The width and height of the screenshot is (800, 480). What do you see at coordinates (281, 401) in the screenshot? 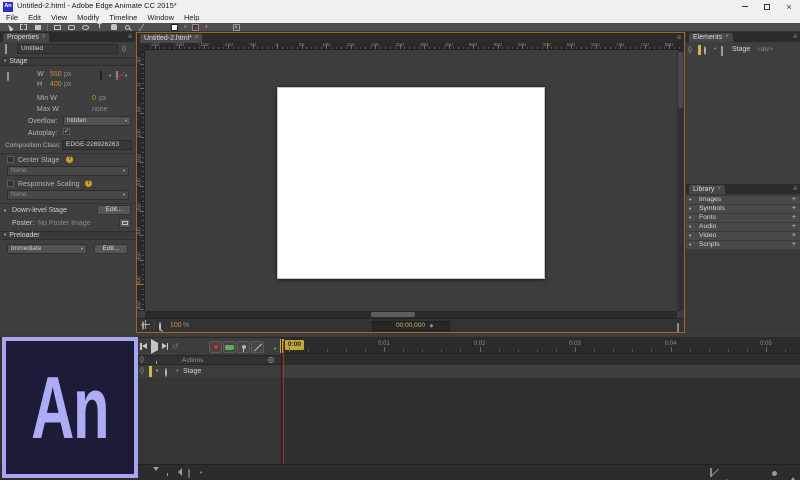
I see `timeline-divider` at bounding box center [281, 401].